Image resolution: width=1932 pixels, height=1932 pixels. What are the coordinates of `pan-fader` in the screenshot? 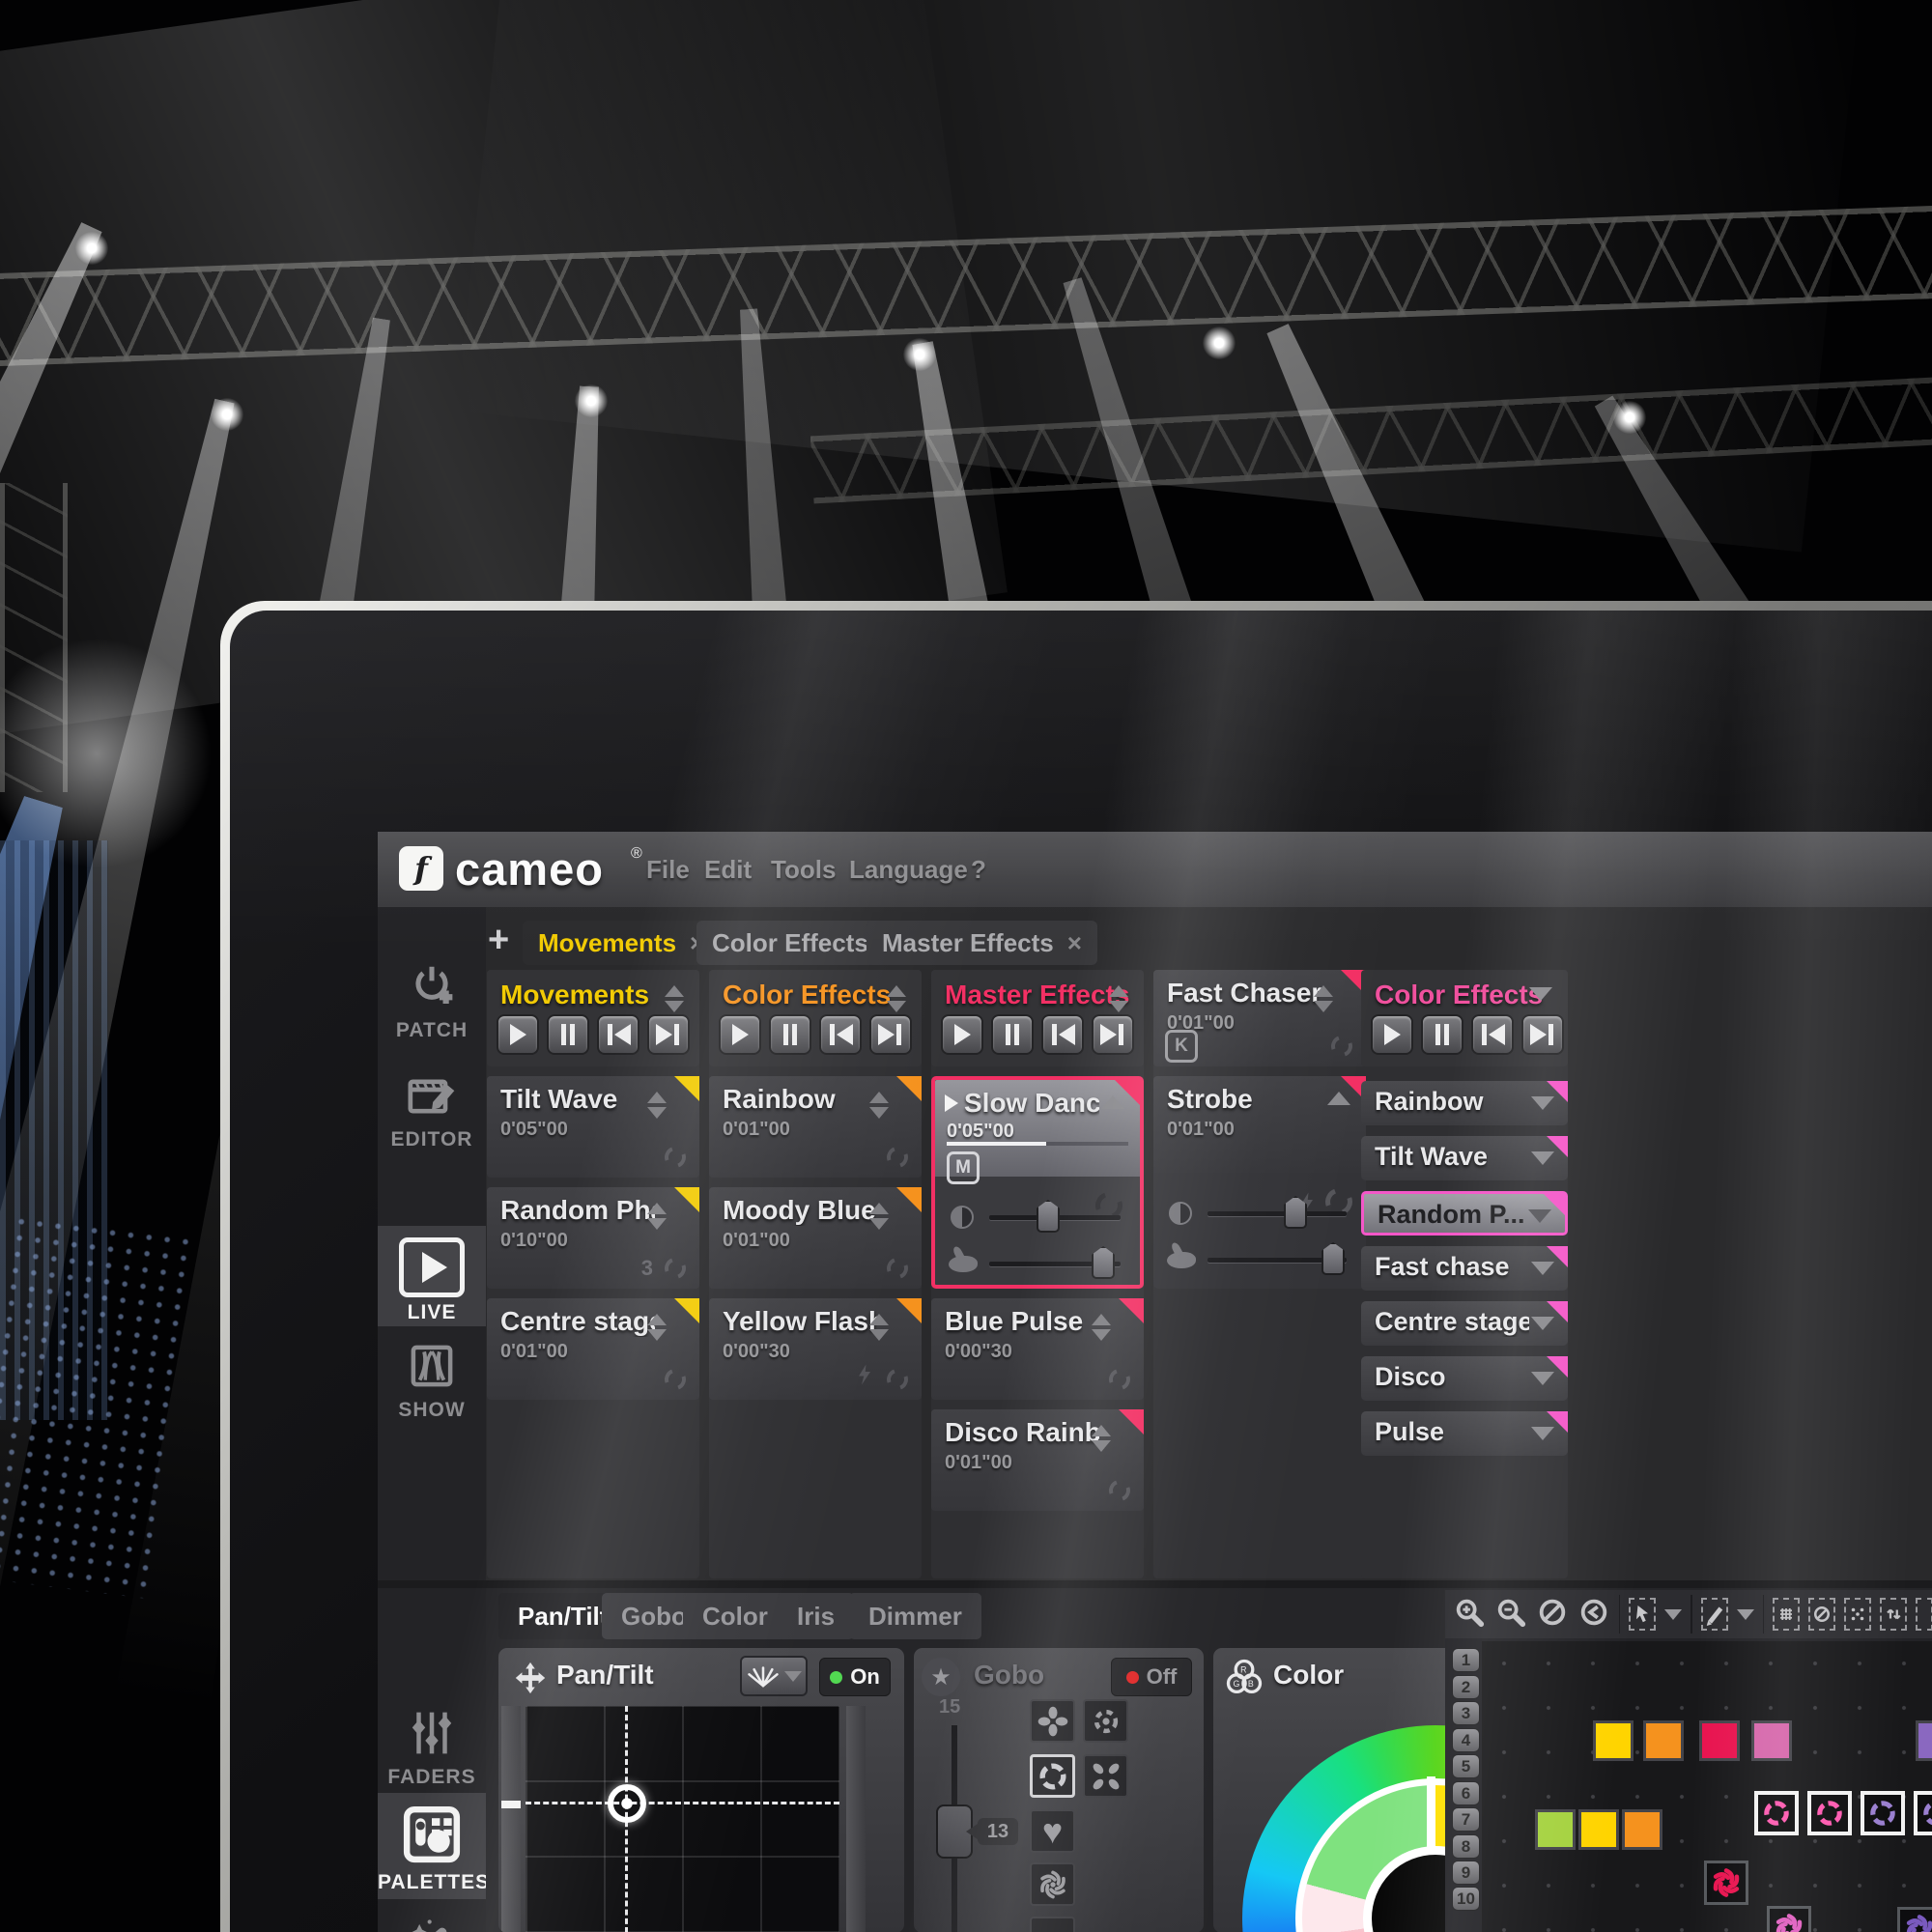 It's located at (511, 1819).